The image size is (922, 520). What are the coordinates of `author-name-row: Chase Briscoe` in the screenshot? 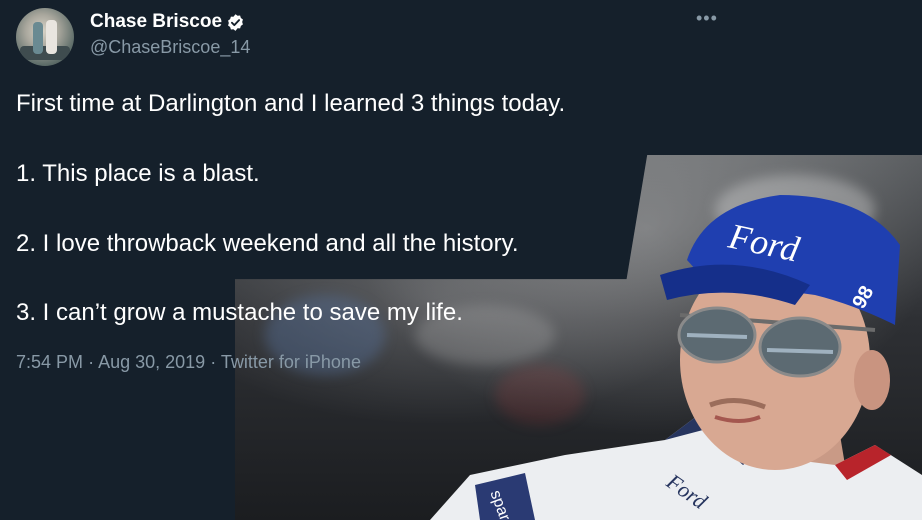 It's located at (167, 22).